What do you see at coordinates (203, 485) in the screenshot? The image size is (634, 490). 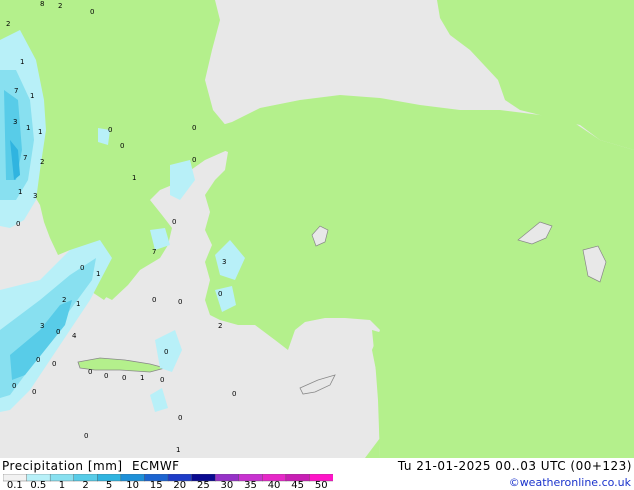 I see `scale-tick-label: 25` at bounding box center [203, 485].